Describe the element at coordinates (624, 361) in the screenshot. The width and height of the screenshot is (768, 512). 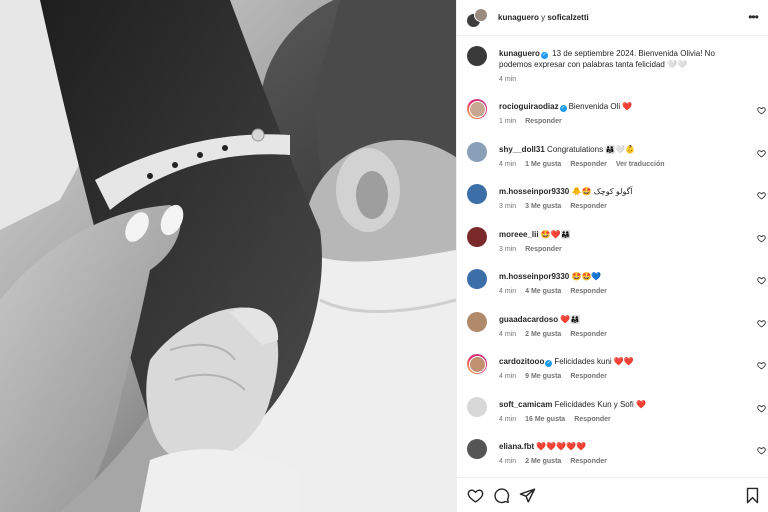
I see `comment-text: cardozitooo ✓ Felicidades kuni ❤️❤️` at that location.